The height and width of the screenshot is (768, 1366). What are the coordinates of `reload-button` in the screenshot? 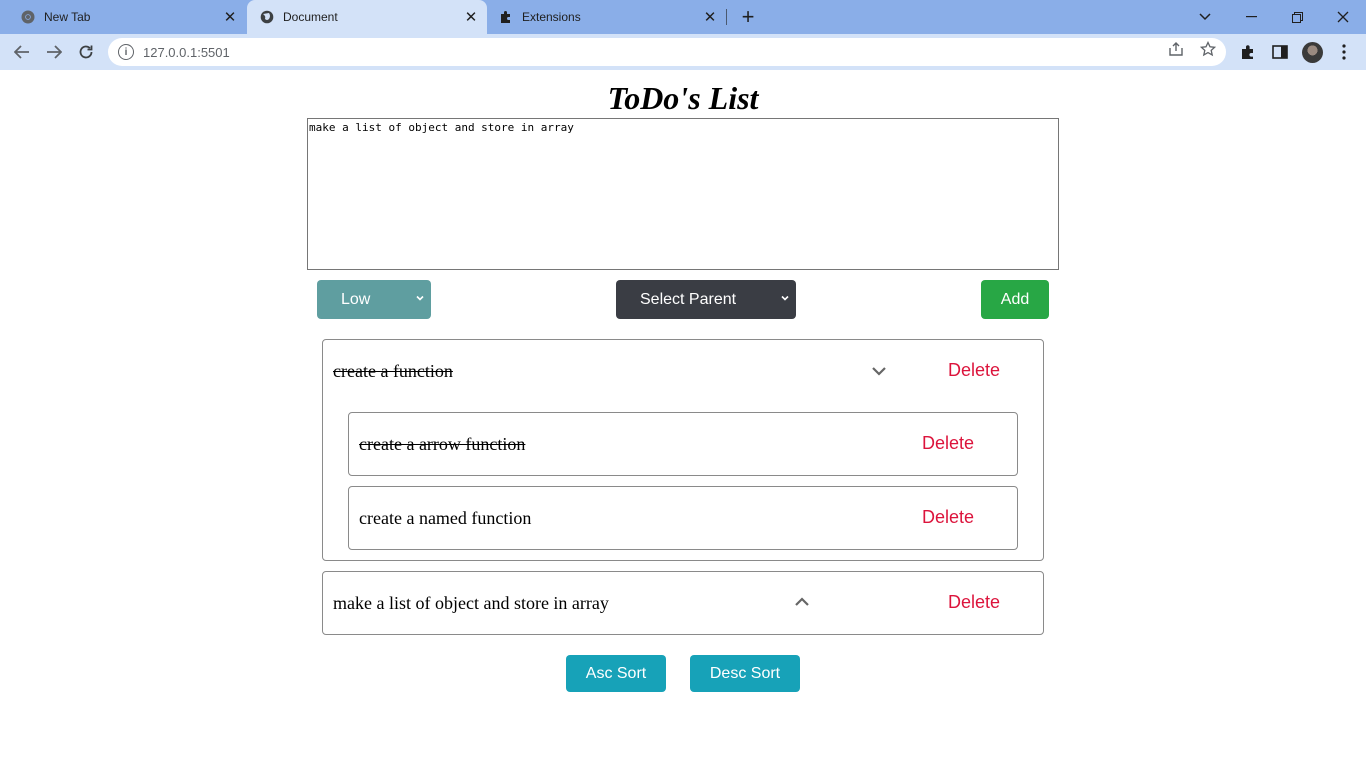 It's located at (86, 52).